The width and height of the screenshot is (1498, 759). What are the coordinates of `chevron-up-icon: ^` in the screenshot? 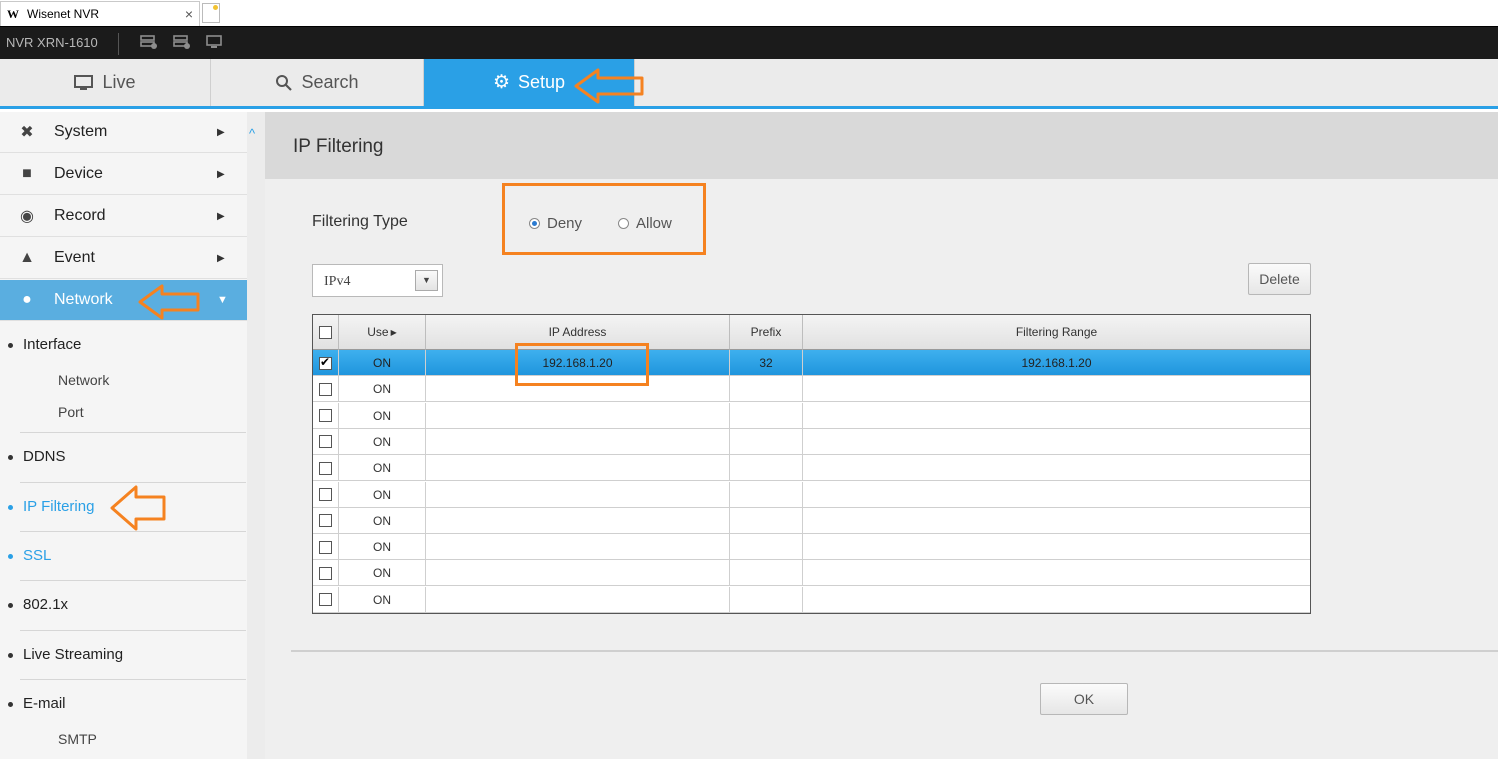 It's located at (252, 133).